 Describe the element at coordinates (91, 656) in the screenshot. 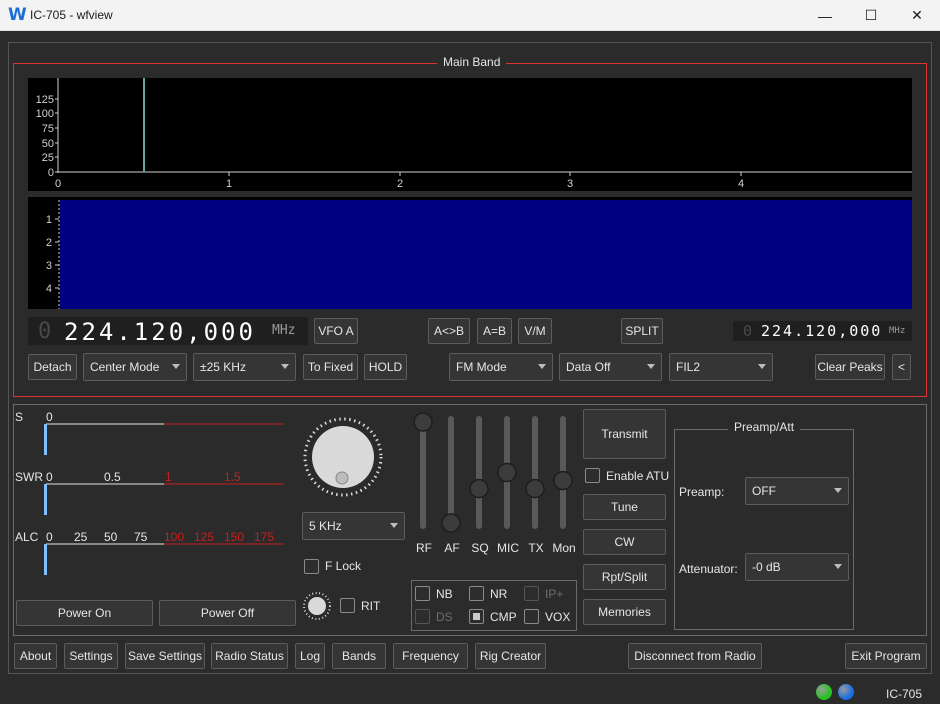

I see `settings-button: Settings` at that location.